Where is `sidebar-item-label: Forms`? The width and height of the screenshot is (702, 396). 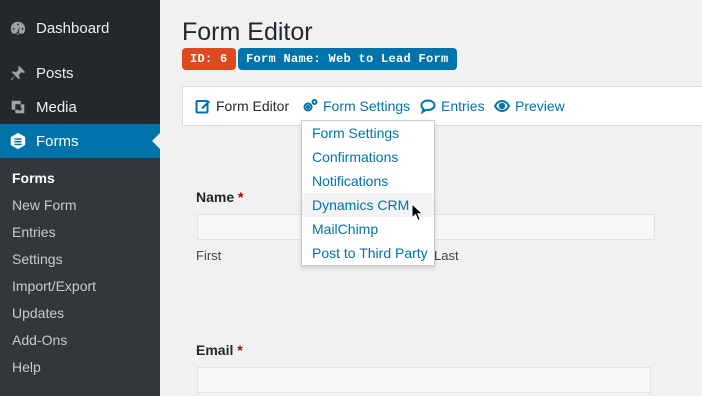
sidebar-item-label: Forms is located at coordinates (57, 141).